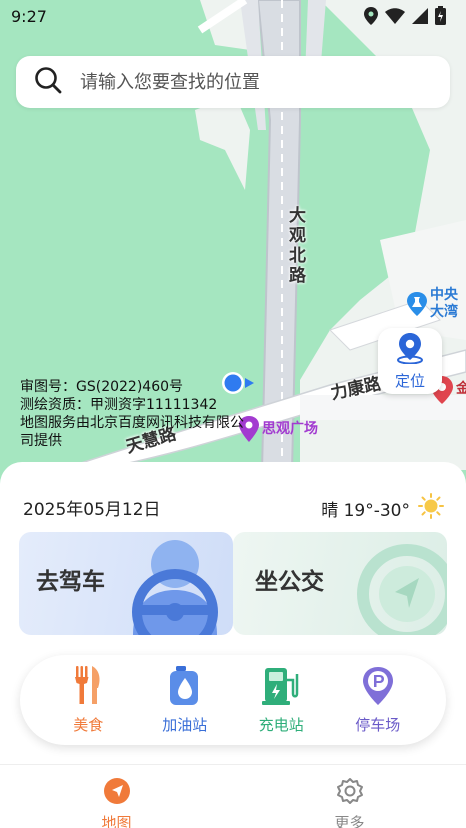 The width and height of the screenshot is (466, 828). Describe the element at coordinates (431, 508) in the screenshot. I see `sun-icon` at that location.